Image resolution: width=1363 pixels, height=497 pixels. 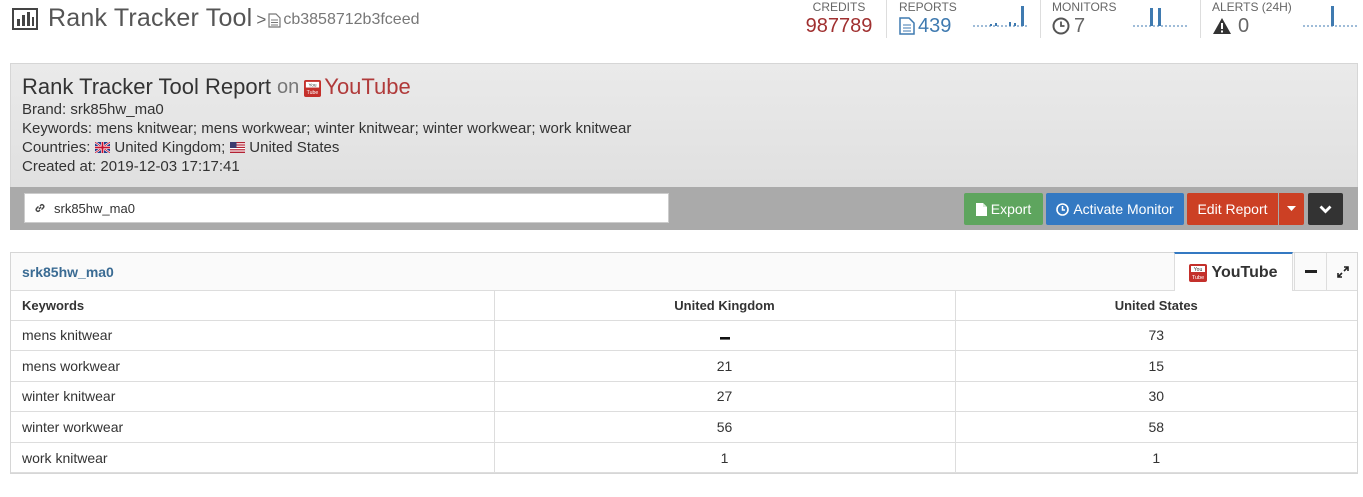 I want to click on table-row: winter workwear 56 58, so click(x=684, y=427).